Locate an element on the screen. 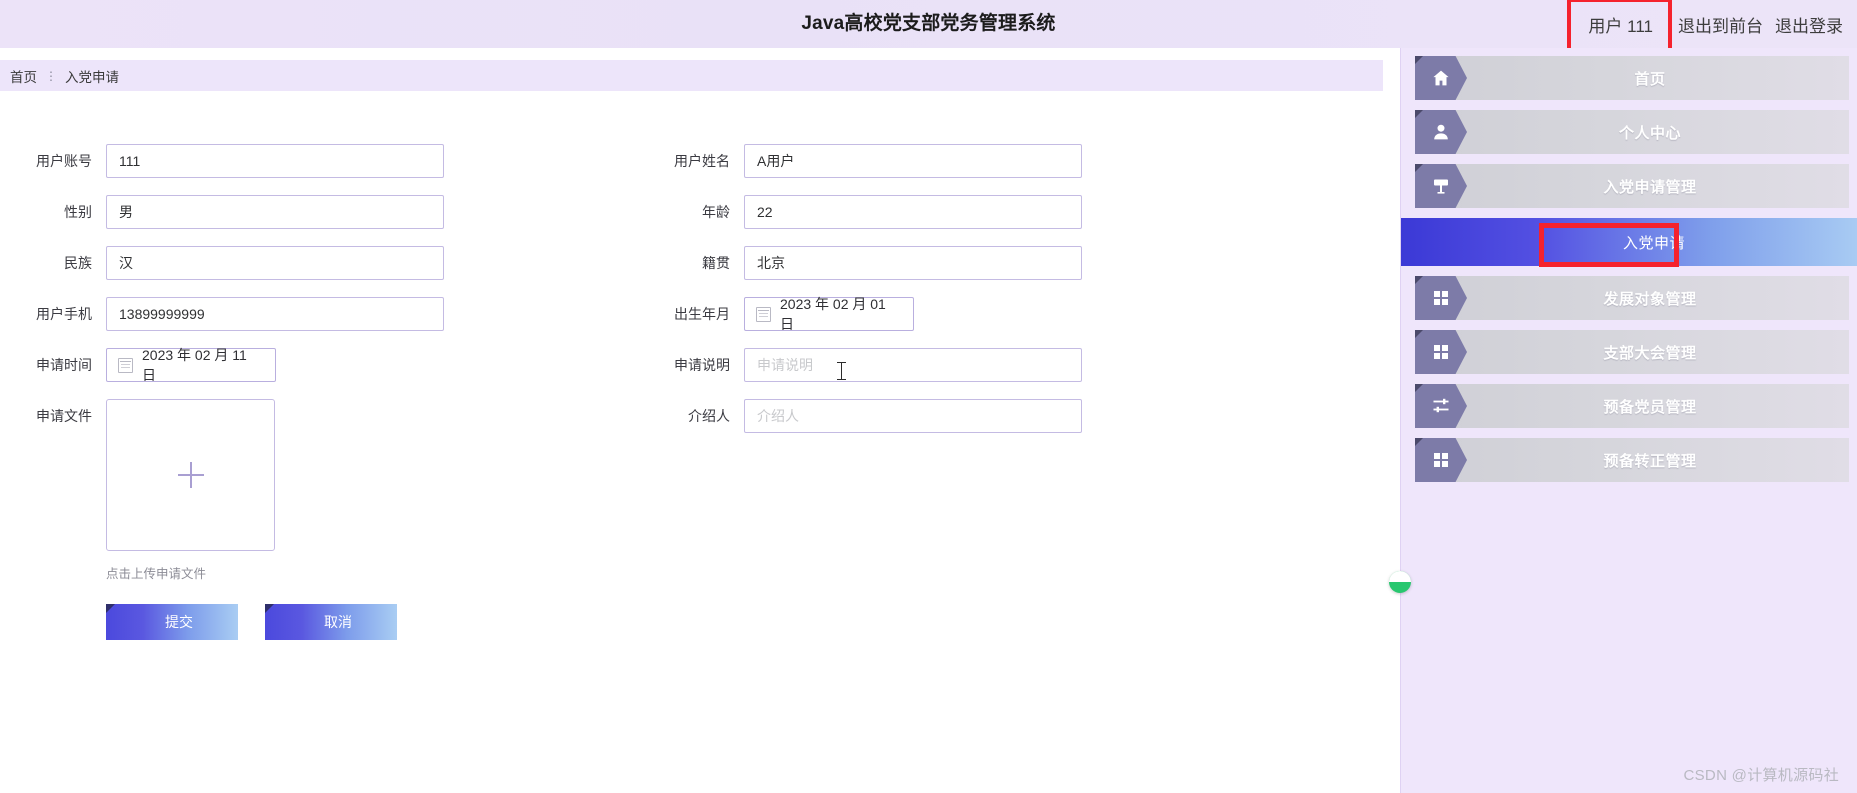  upload-hint-text: 点击上传申请文件 is located at coordinates (156, 574).